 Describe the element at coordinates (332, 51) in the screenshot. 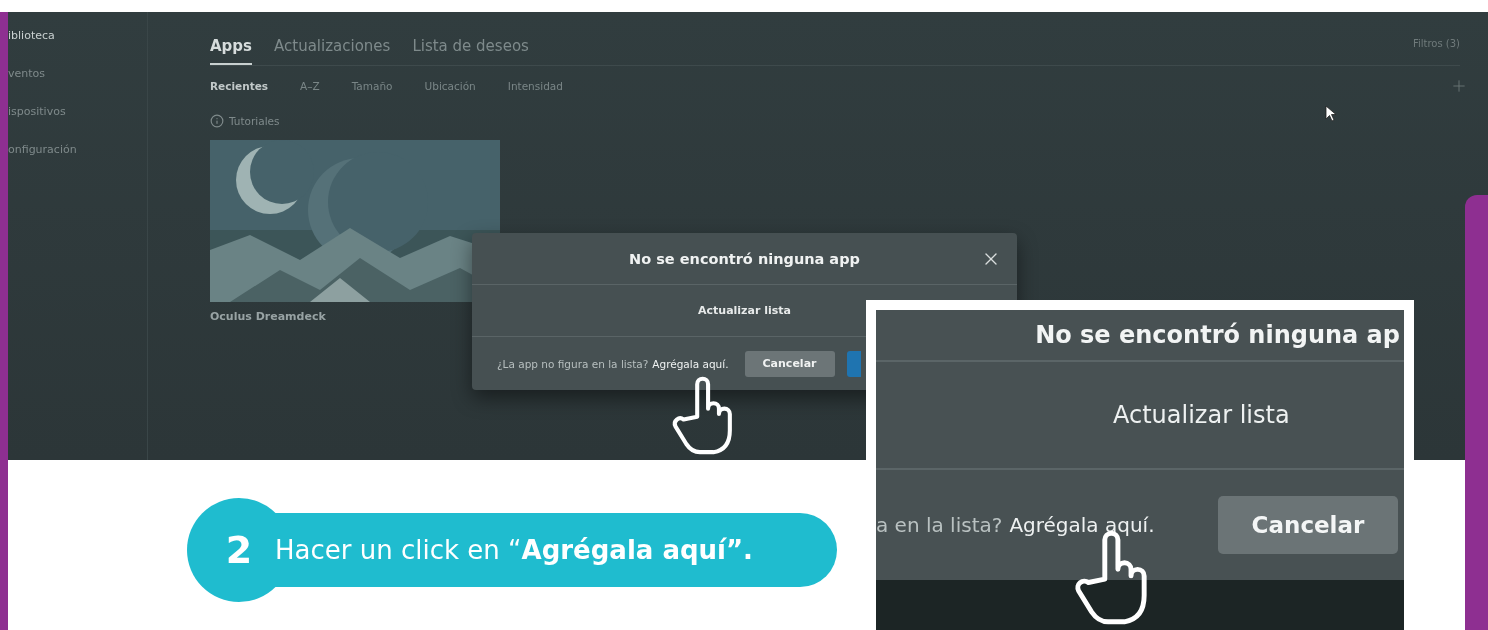

I see `tab: Actualizaciones` at that location.